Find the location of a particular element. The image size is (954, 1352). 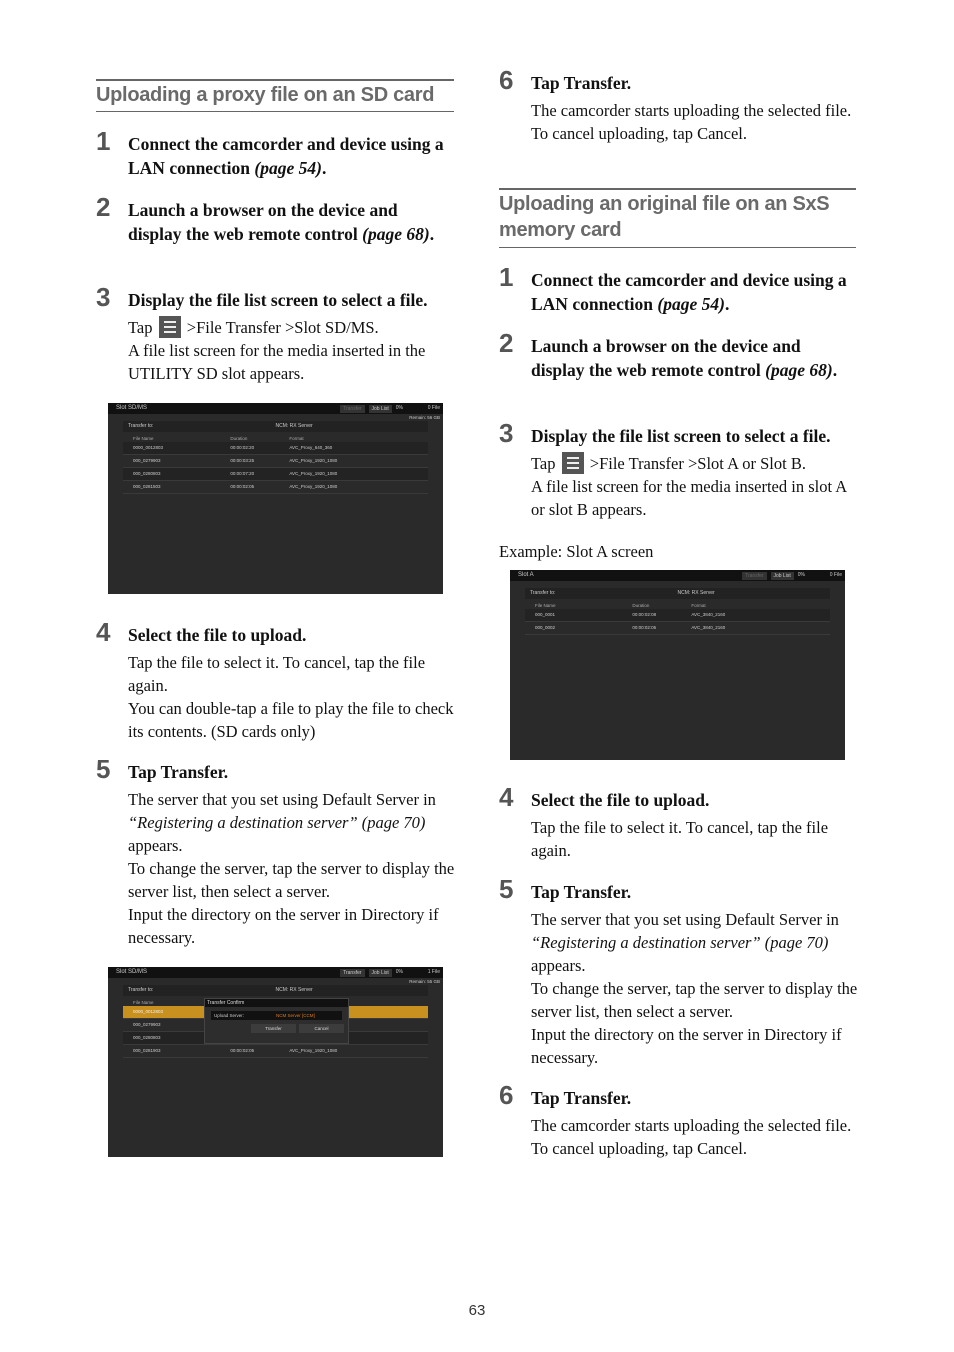

page-number: 63 is located at coordinates (477, 1310).